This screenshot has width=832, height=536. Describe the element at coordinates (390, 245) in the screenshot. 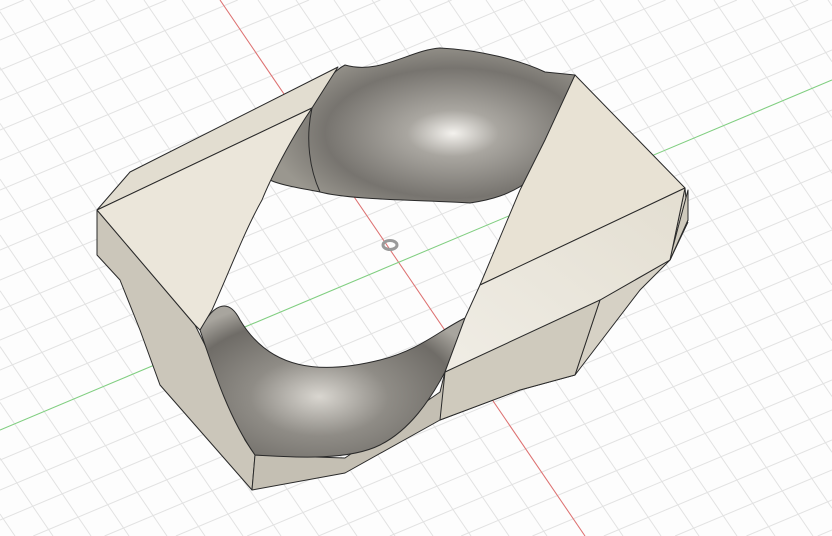

I see `origin-marker` at that location.